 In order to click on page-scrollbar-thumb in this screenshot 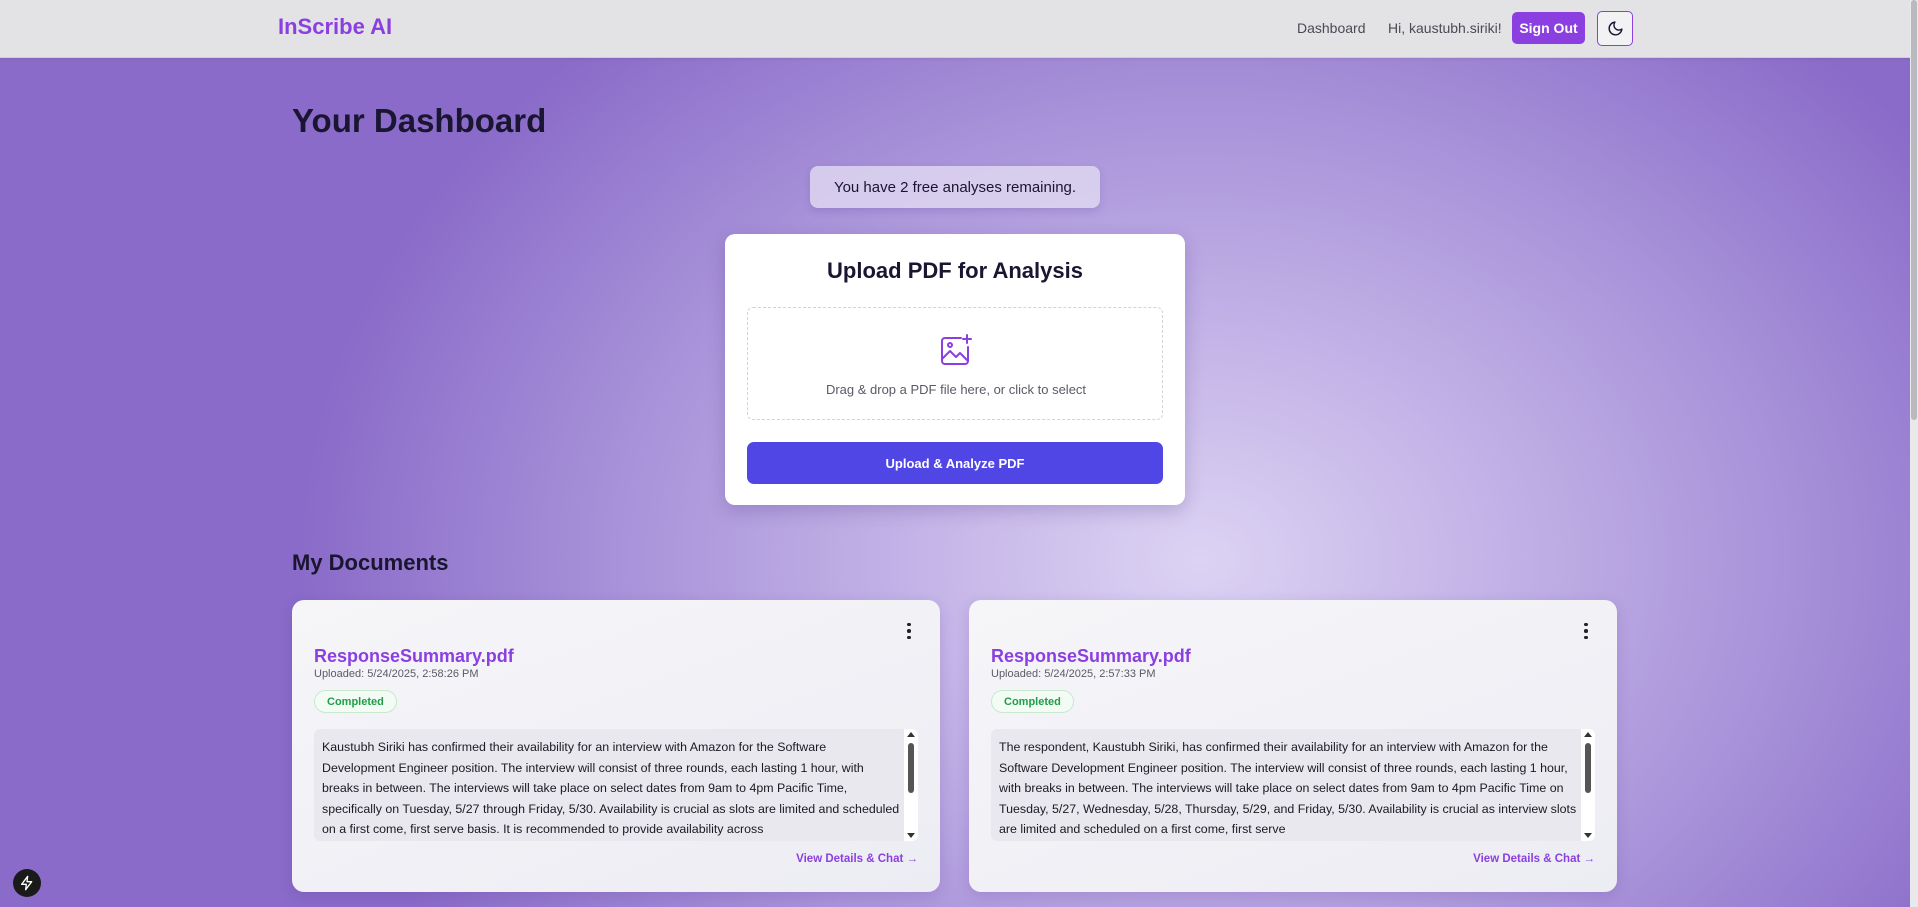, I will do `click(1914, 210)`.